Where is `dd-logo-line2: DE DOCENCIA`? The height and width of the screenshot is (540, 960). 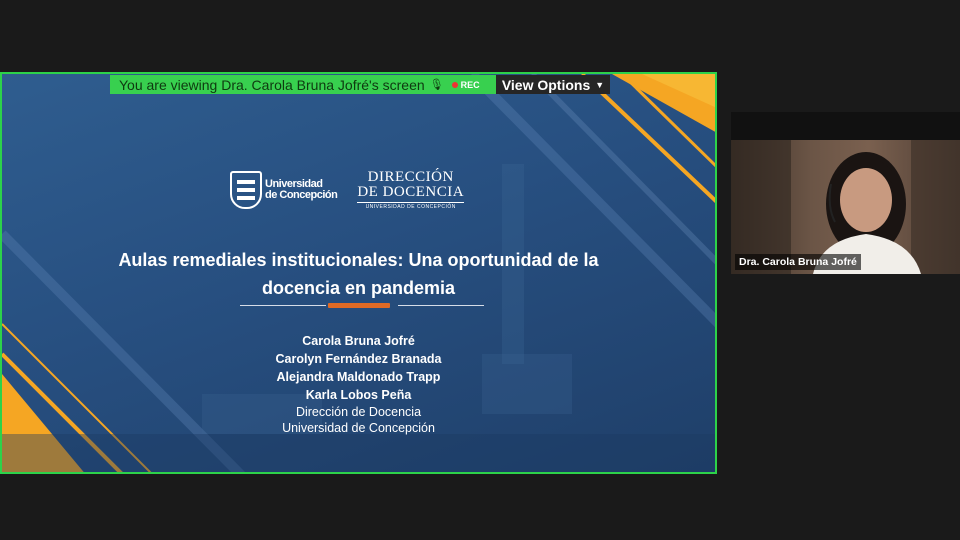
dd-logo-line2: DE DOCENCIA is located at coordinates (411, 192).